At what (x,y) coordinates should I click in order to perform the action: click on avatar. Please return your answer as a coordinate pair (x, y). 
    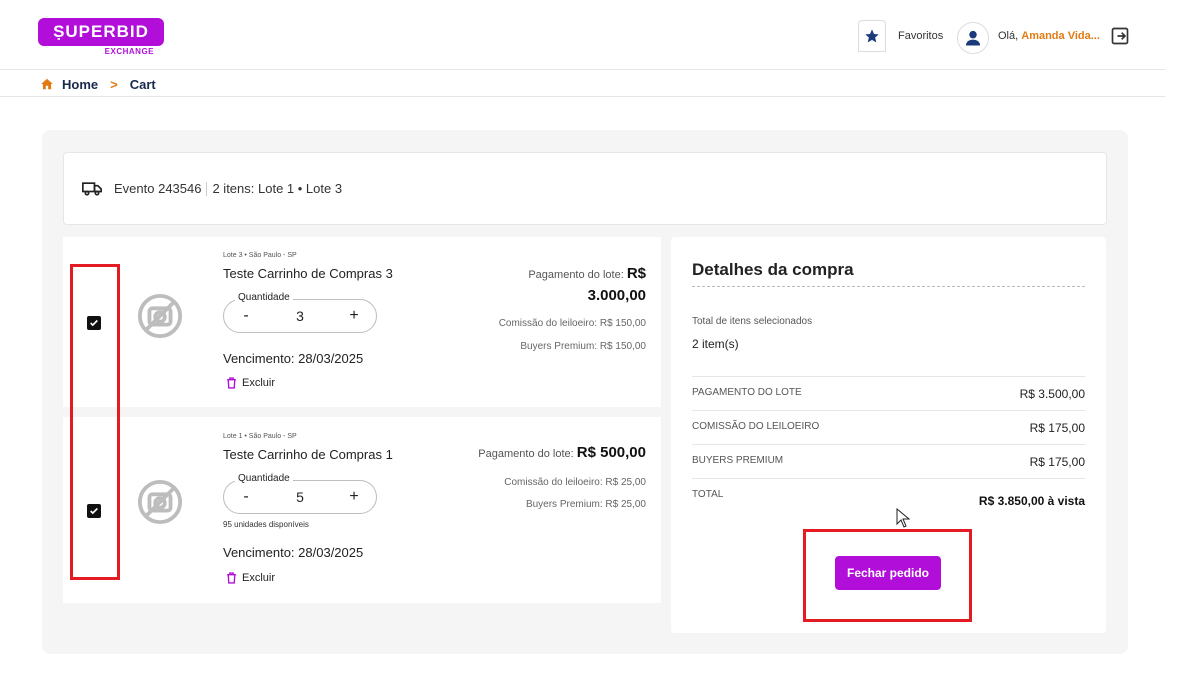
    Looking at the image, I should click on (973, 38).